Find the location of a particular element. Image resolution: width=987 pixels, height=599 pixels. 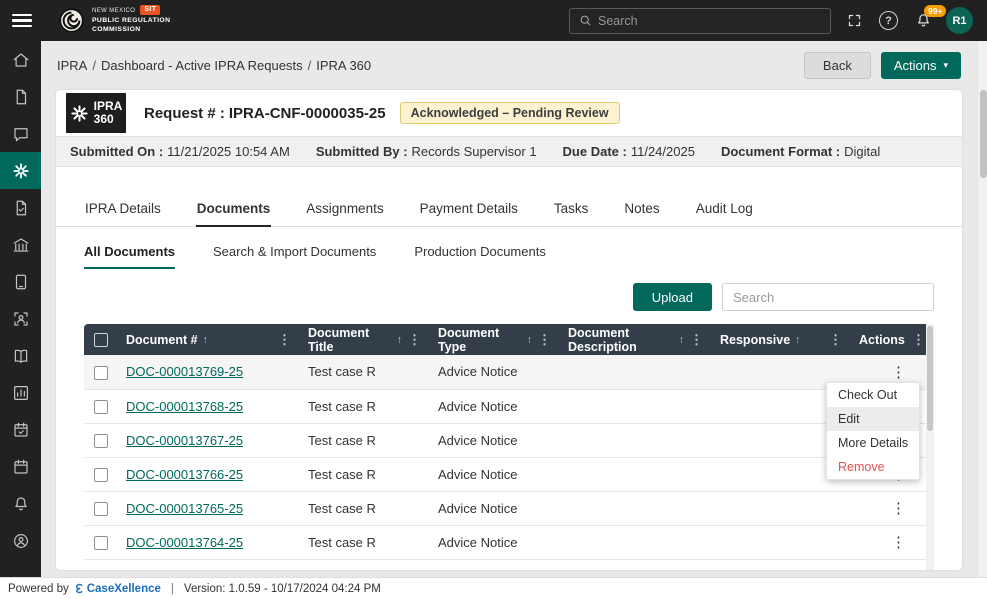

tab-audit-log: Audit Log is located at coordinates (724, 208).